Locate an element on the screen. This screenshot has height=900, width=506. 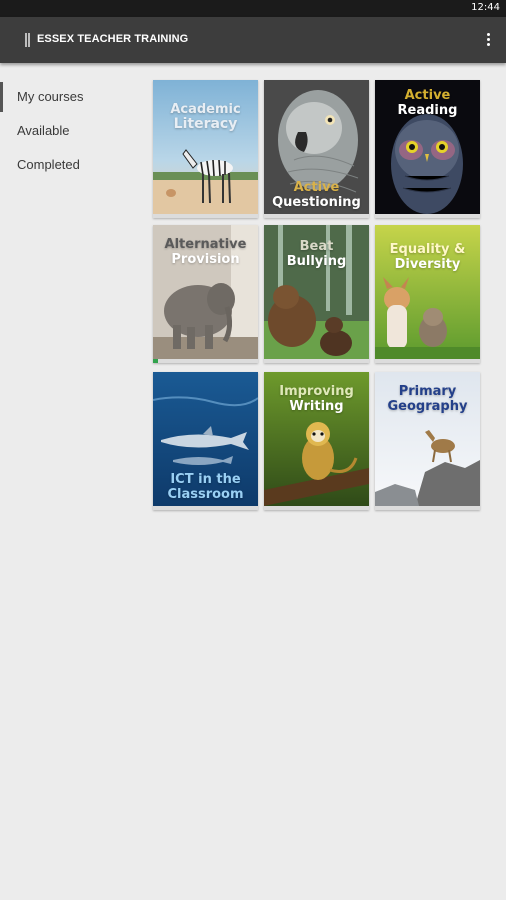
sidebar-item-my-courses: My courses is located at coordinates (70, 97).